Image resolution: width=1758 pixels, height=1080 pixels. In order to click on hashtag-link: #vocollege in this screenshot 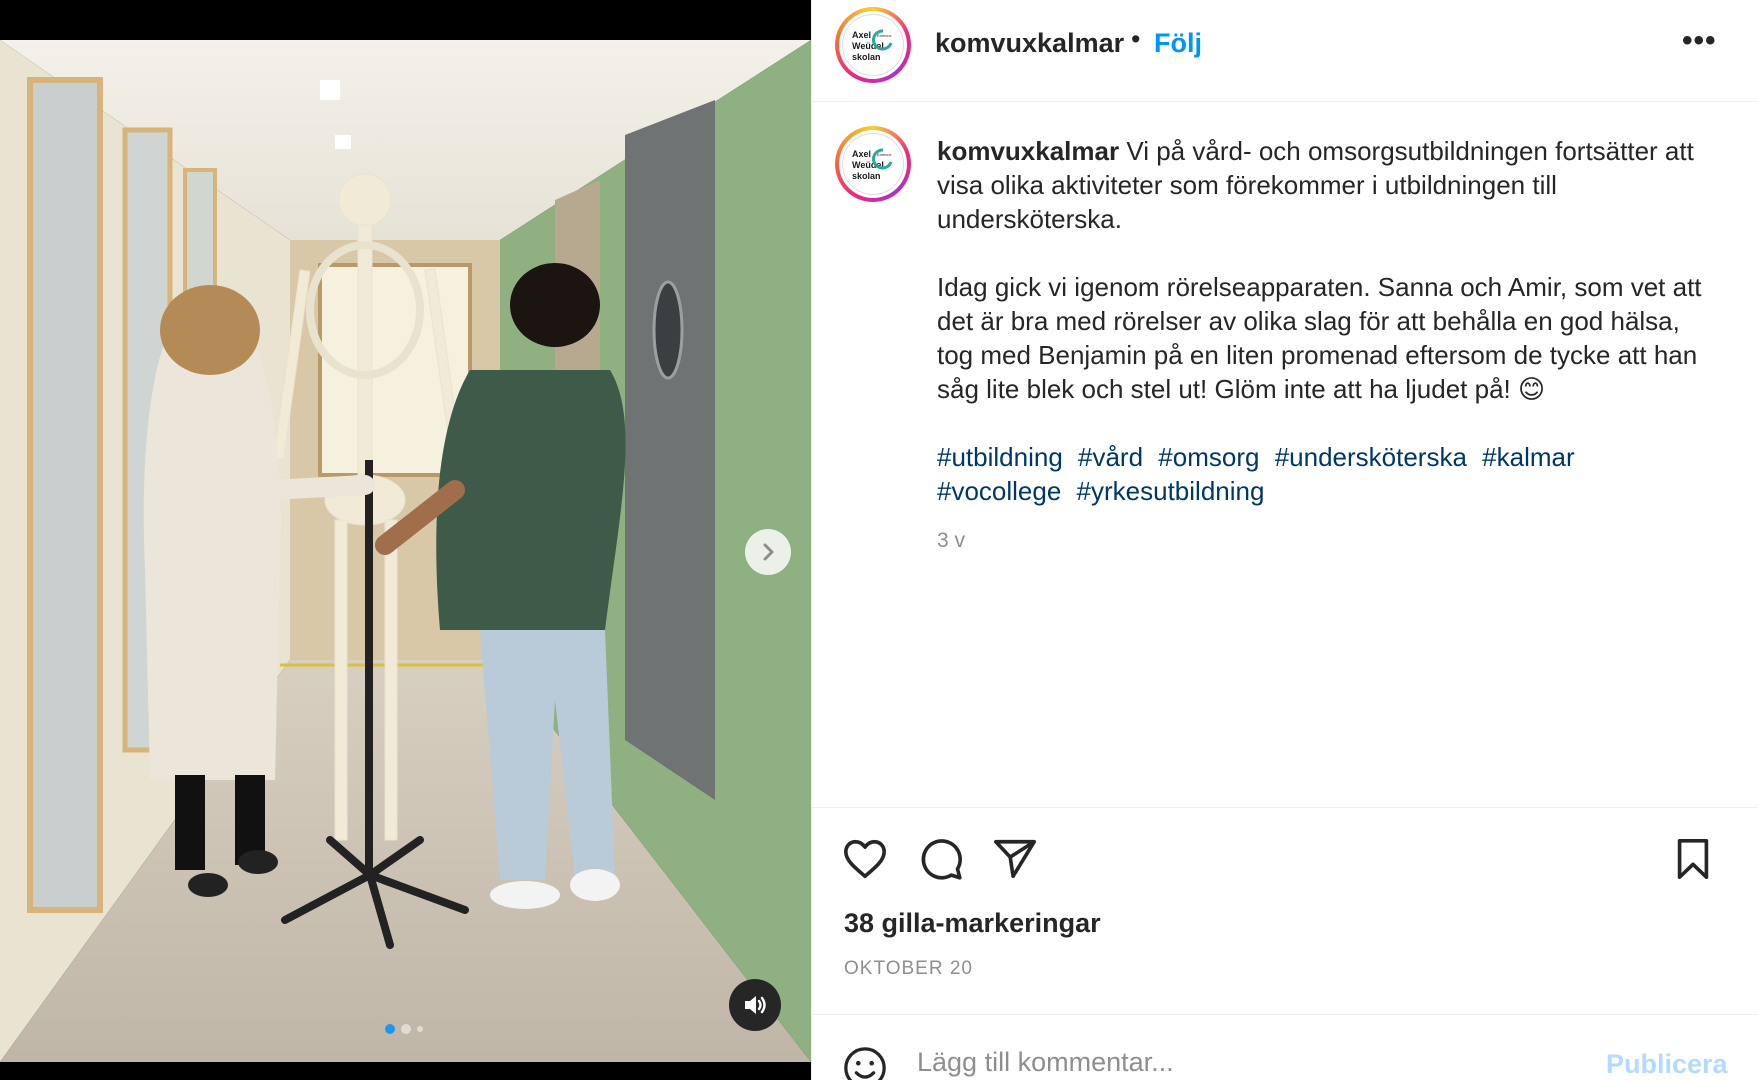, I will do `click(999, 491)`.